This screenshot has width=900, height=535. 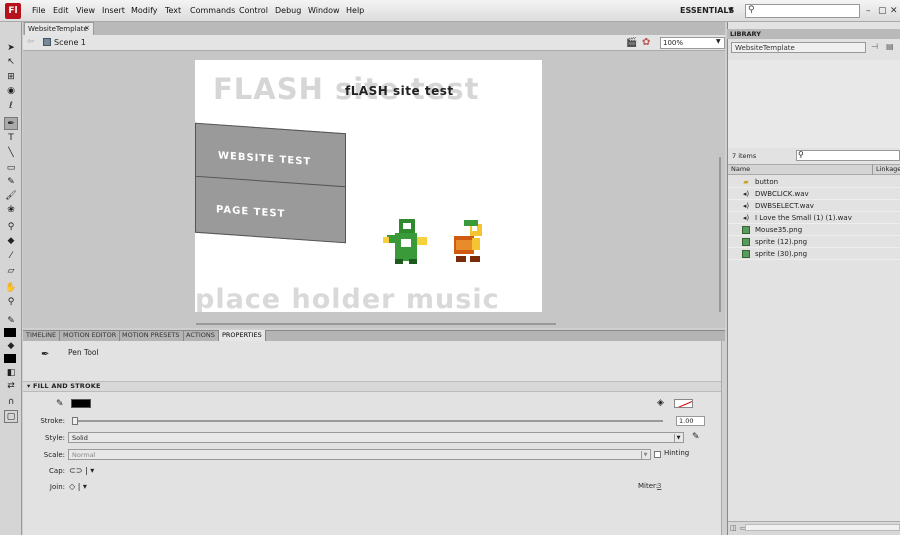 What do you see at coordinates (376, 324) in the screenshot?
I see `stage-horizontal-scrollbar` at bounding box center [376, 324].